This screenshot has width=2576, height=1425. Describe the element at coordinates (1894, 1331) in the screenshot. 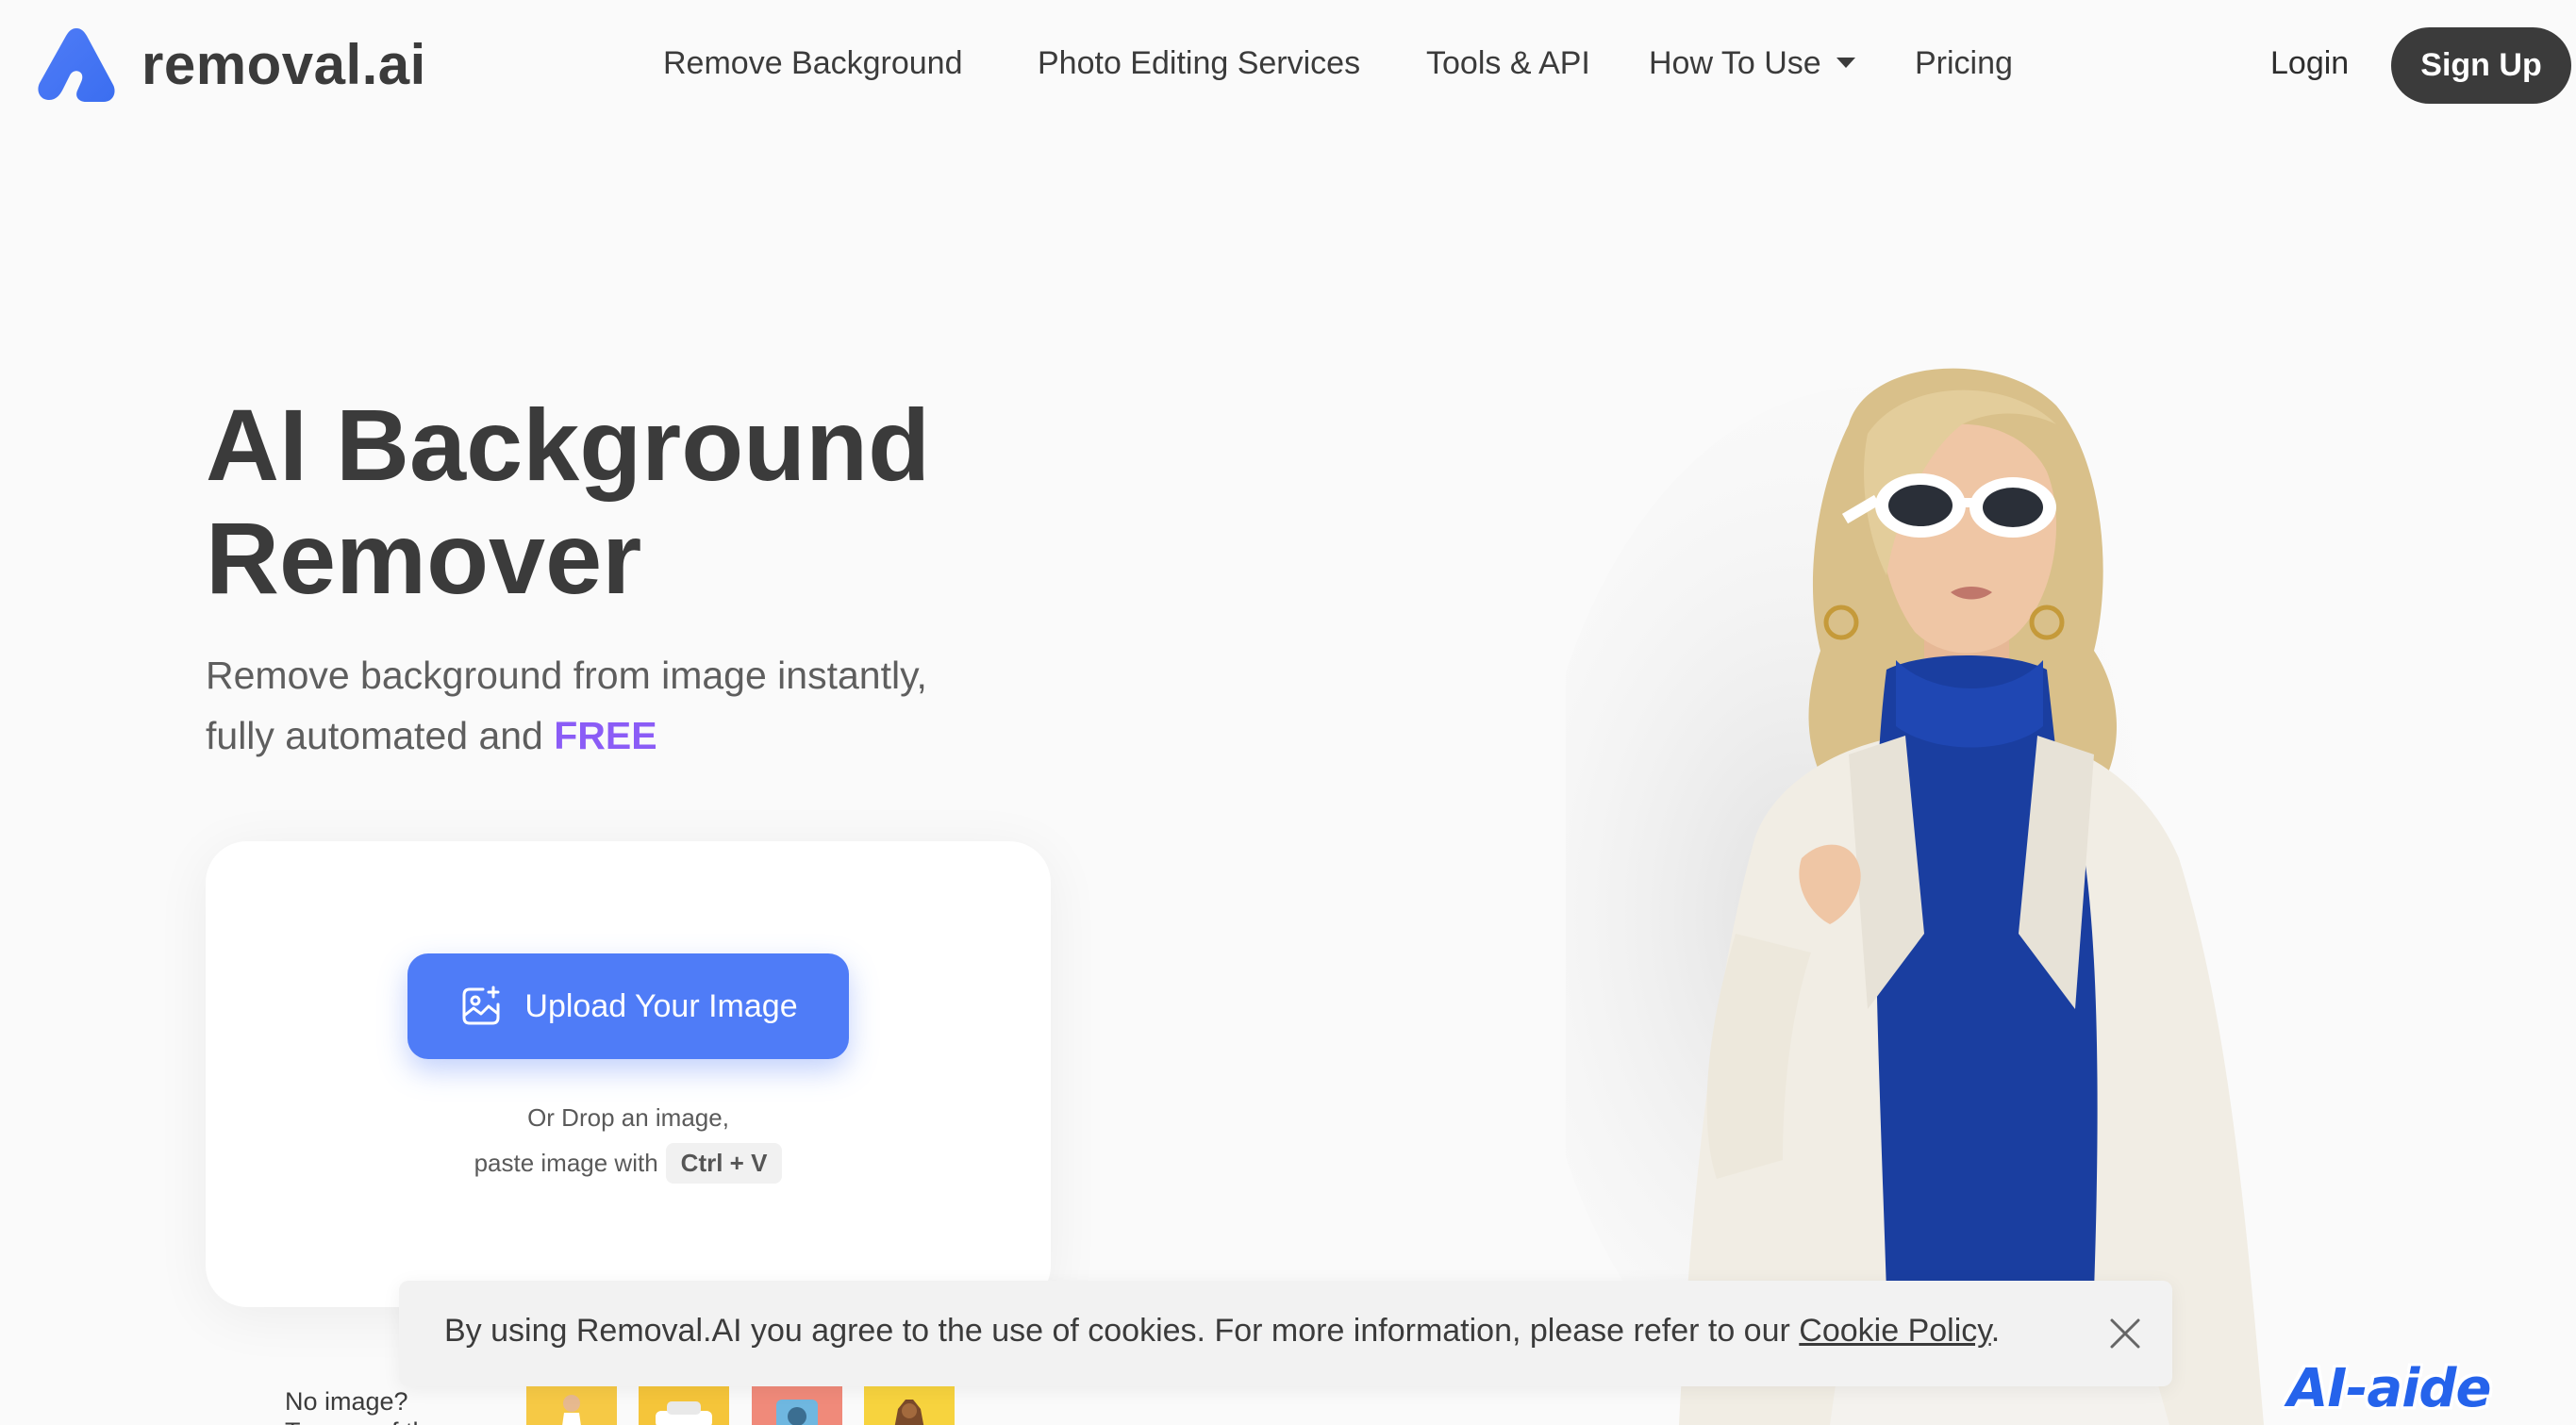

I see `cookie-policy-link: Cookie Policy` at that location.